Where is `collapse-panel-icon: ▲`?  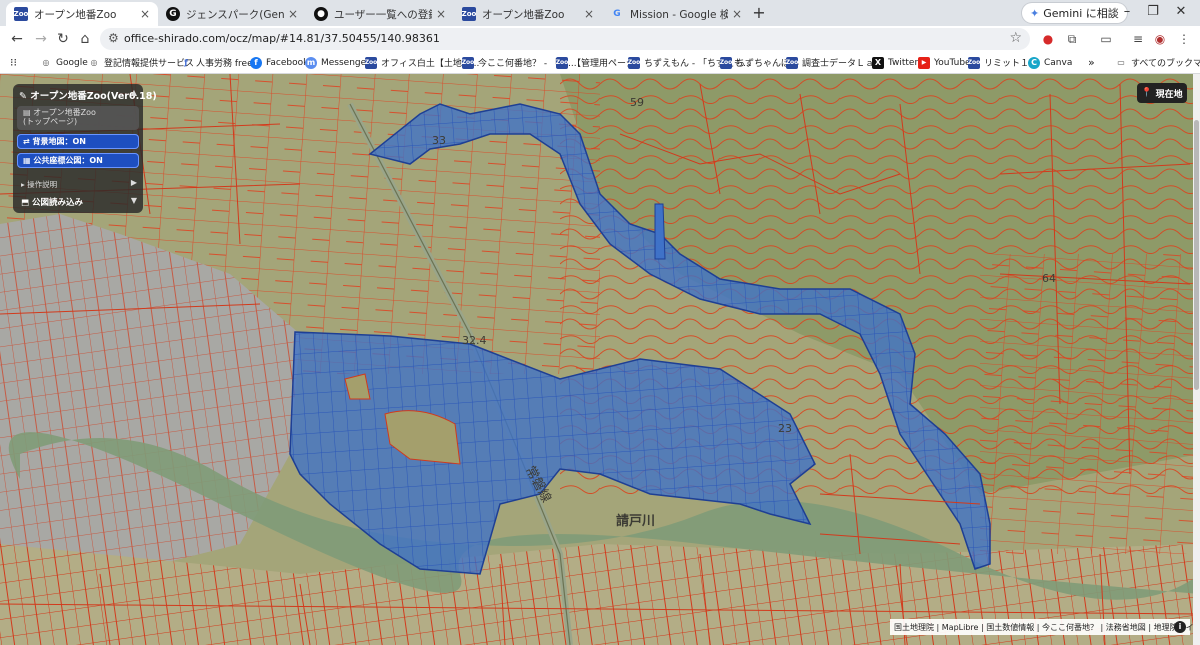 collapse-panel-icon: ▲ is located at coordinates (134, 92).